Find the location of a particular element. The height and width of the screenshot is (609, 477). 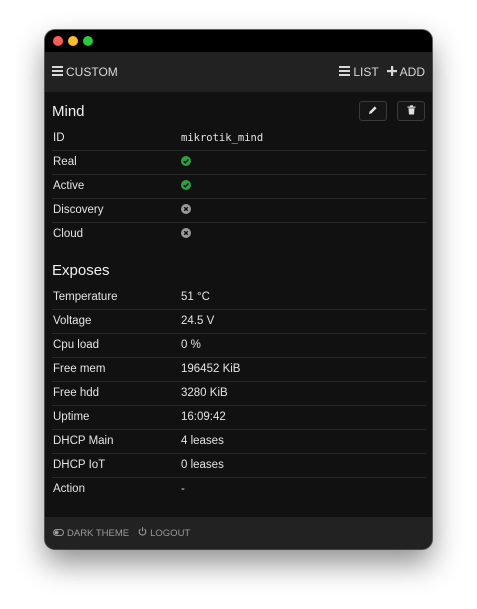

custom-menu-link: CUSTOM is located at coordinates (85, 72).